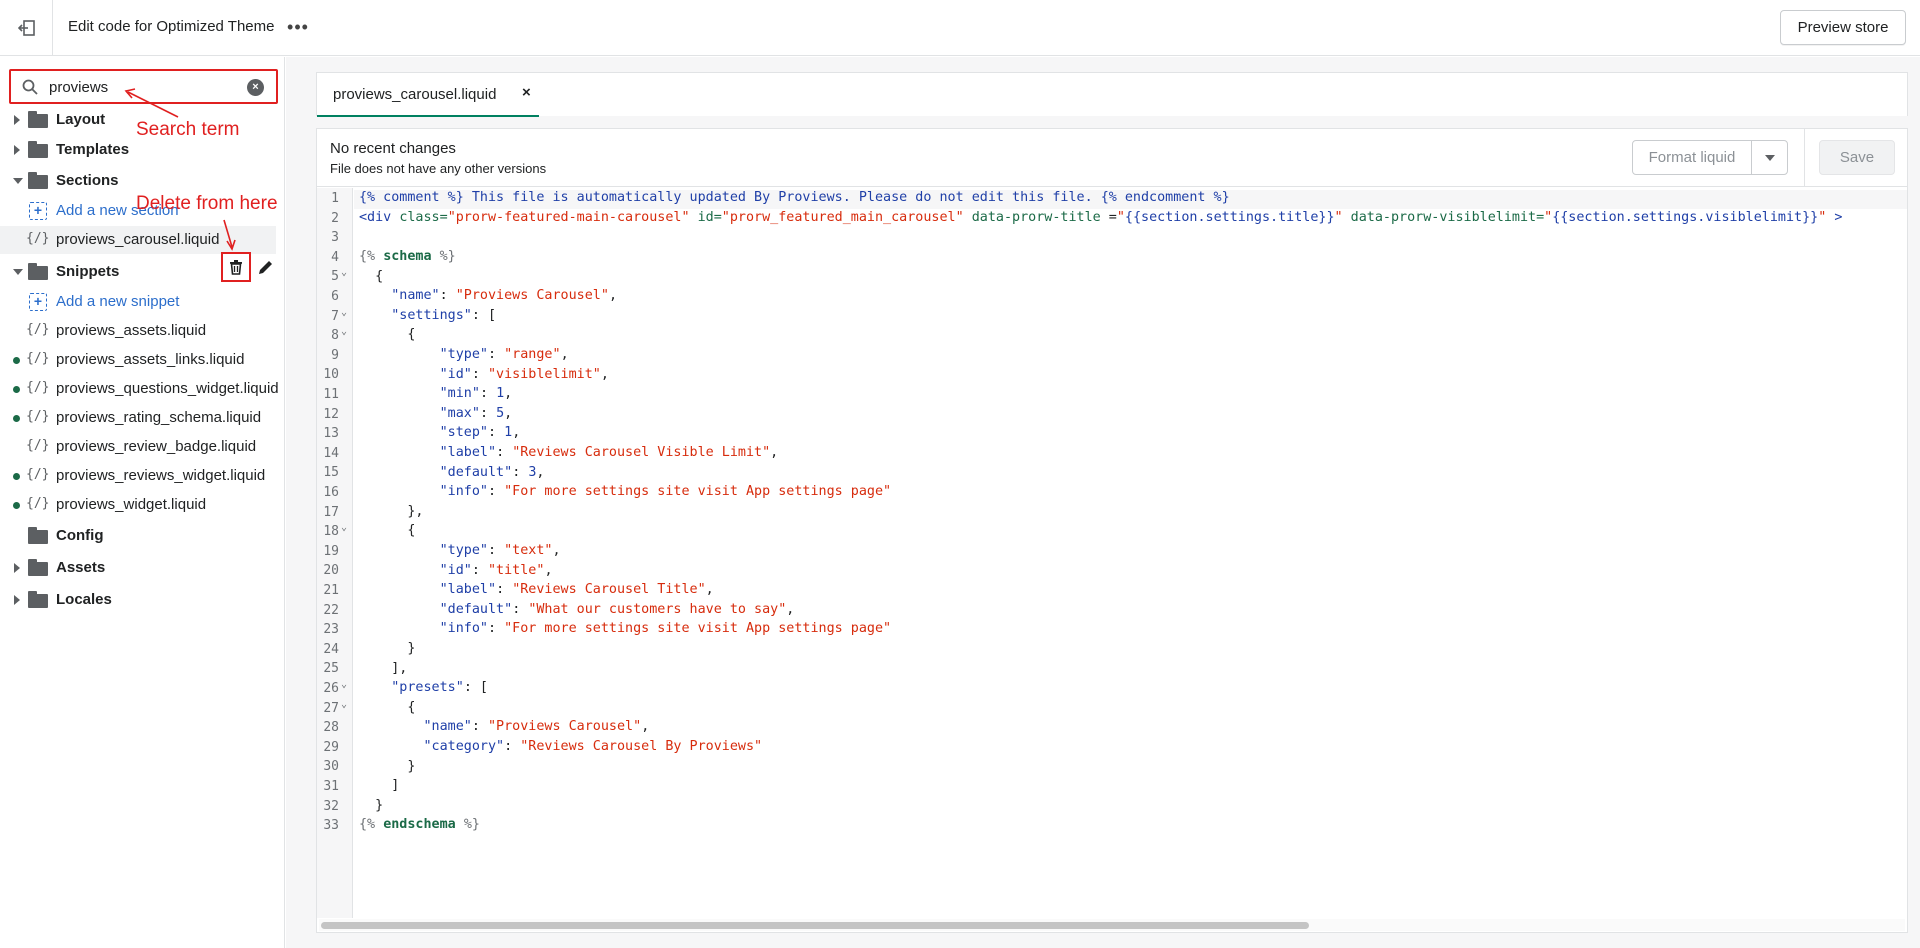 The image size is (1920, 948). I want to click on folder-locales: Locales, so click(142, 600).